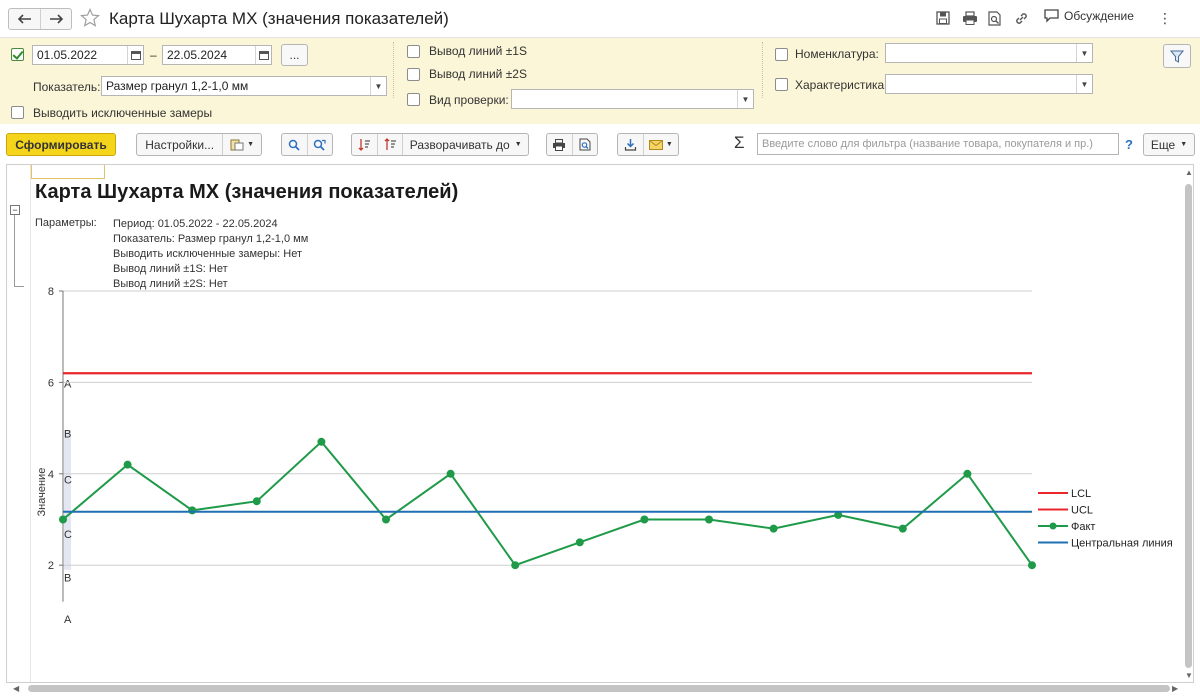 The height and width of the screenshot is (697, 1200). Describe the element at coordinates (1051, 16) in the screenshot. I see `chat-icon` at that location.